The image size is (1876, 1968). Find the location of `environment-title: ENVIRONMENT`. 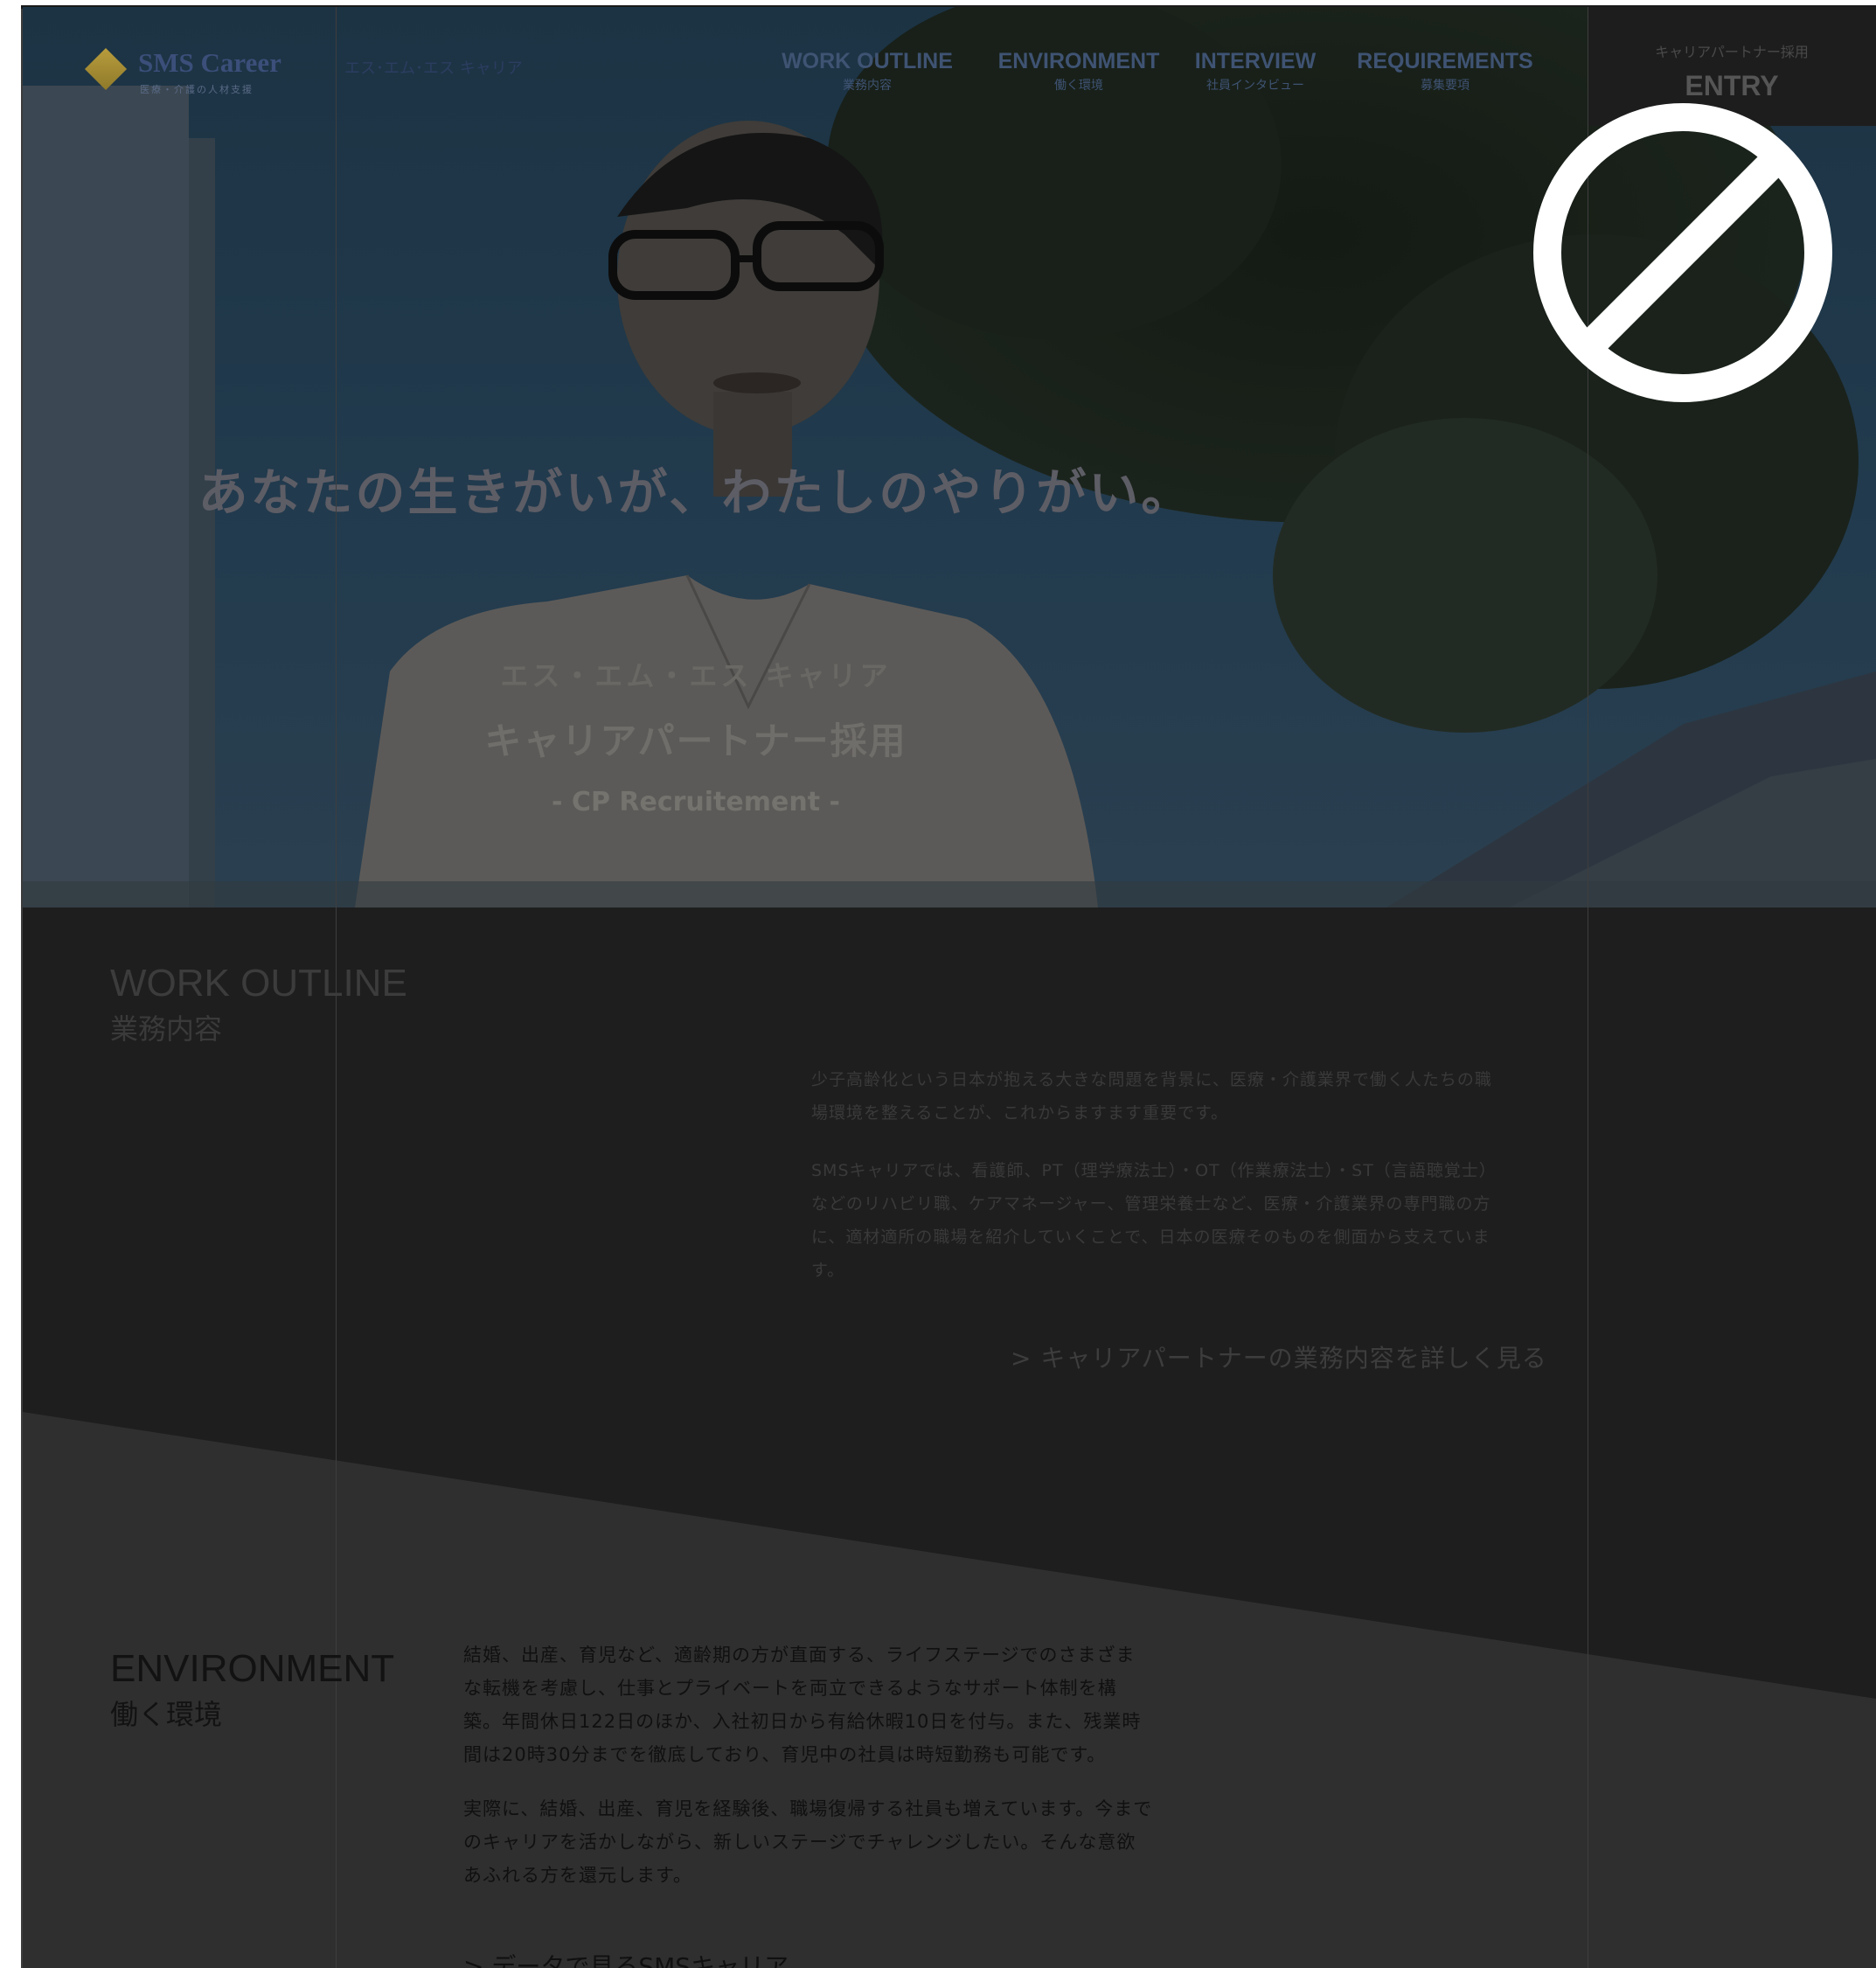

environment-title: ENVIRONMENT is located at coordinates (253, 1669).